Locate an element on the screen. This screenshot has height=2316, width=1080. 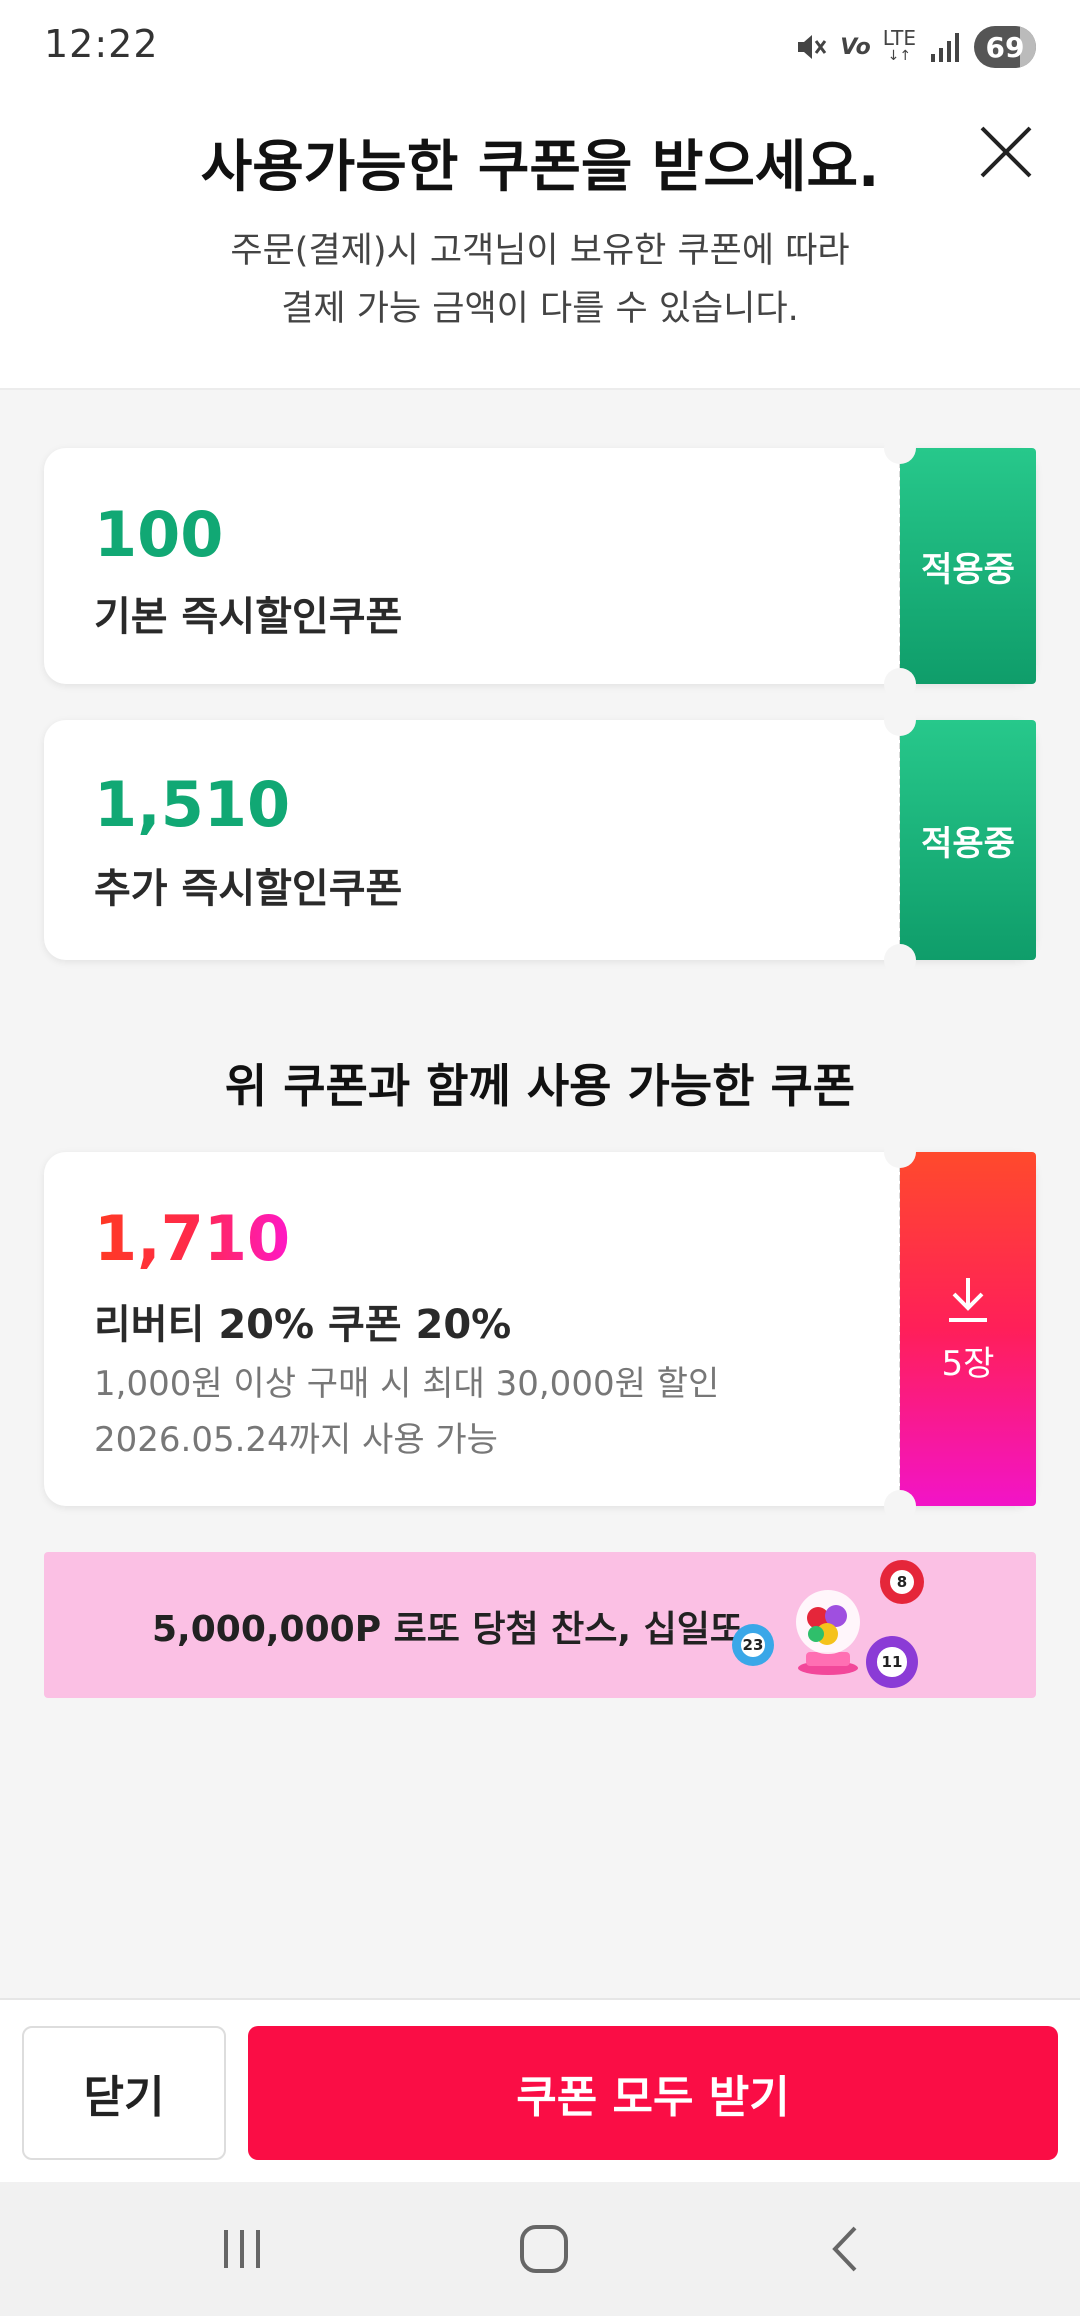
coupon-amount: 100 is located at coordinates (159, 534).